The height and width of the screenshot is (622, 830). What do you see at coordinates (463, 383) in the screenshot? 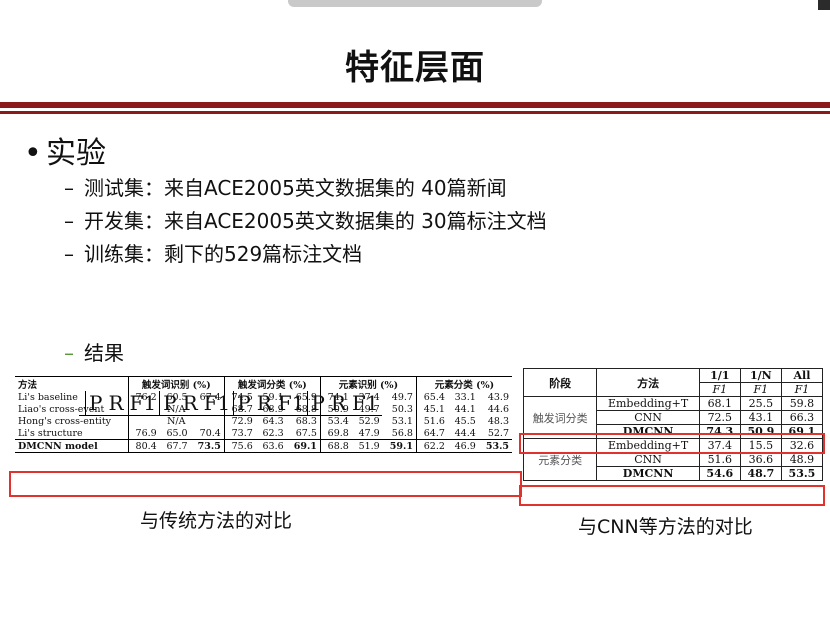
I see `col-group: 元素分类 (%)` at bounding box center [463, 383].